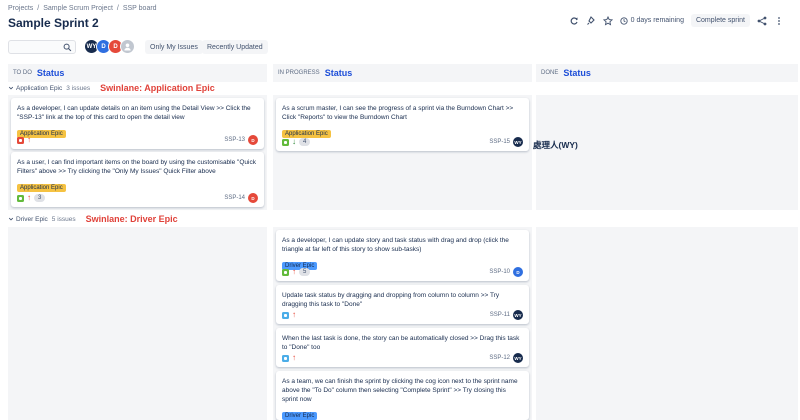 The image size is (800, 420). What do you see at coordinates (305, 272) in the screenshot?
I see `story-points: 5` at bounding box center [305, 272].